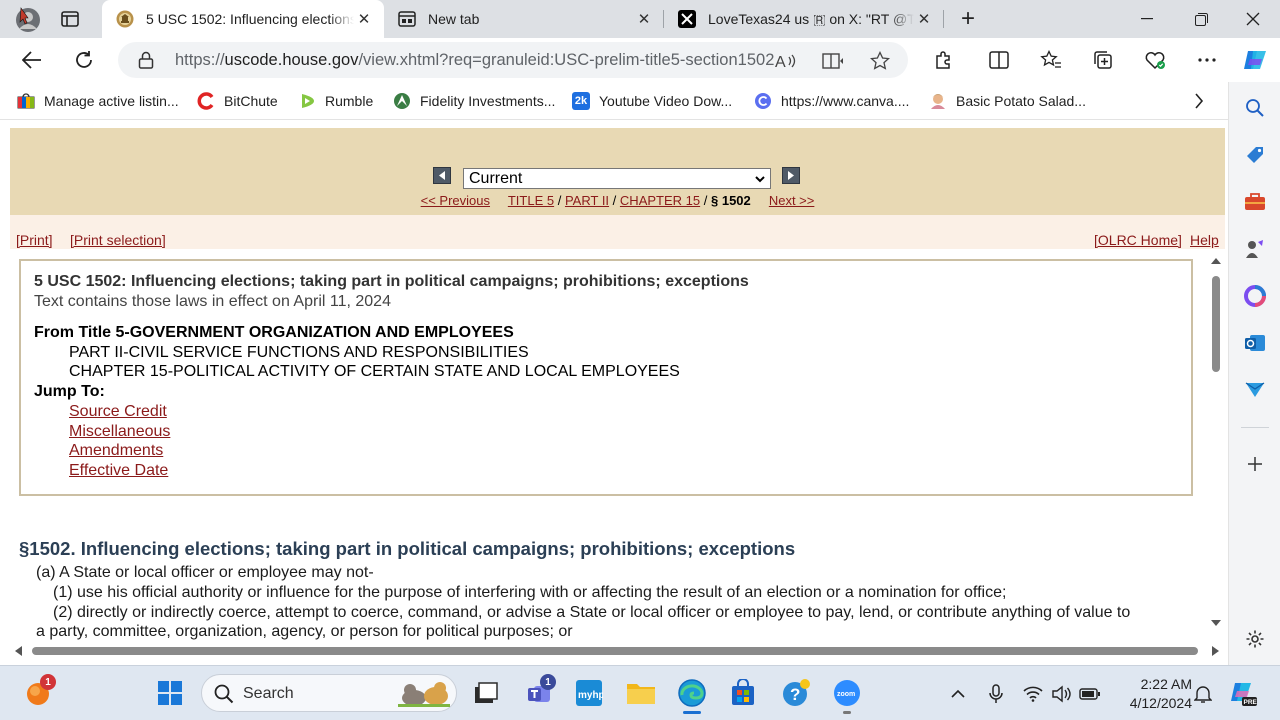  Describe the element at coordinates (84, 60) in the screenshot. I see `refresh-icon` at that location.